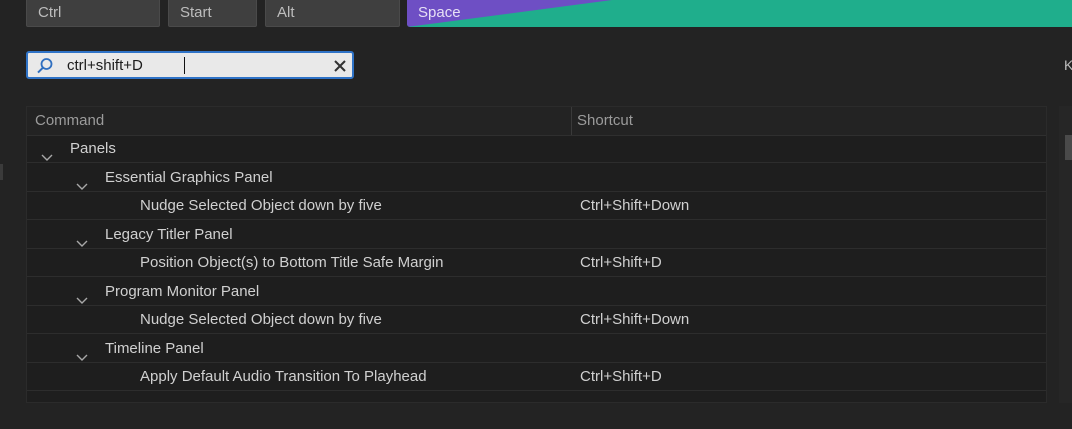 This screenshot has height=429, width=1072. Describe the element at coordinates (739, 13) in the screenshot. I see `key-space: Space` at that location.